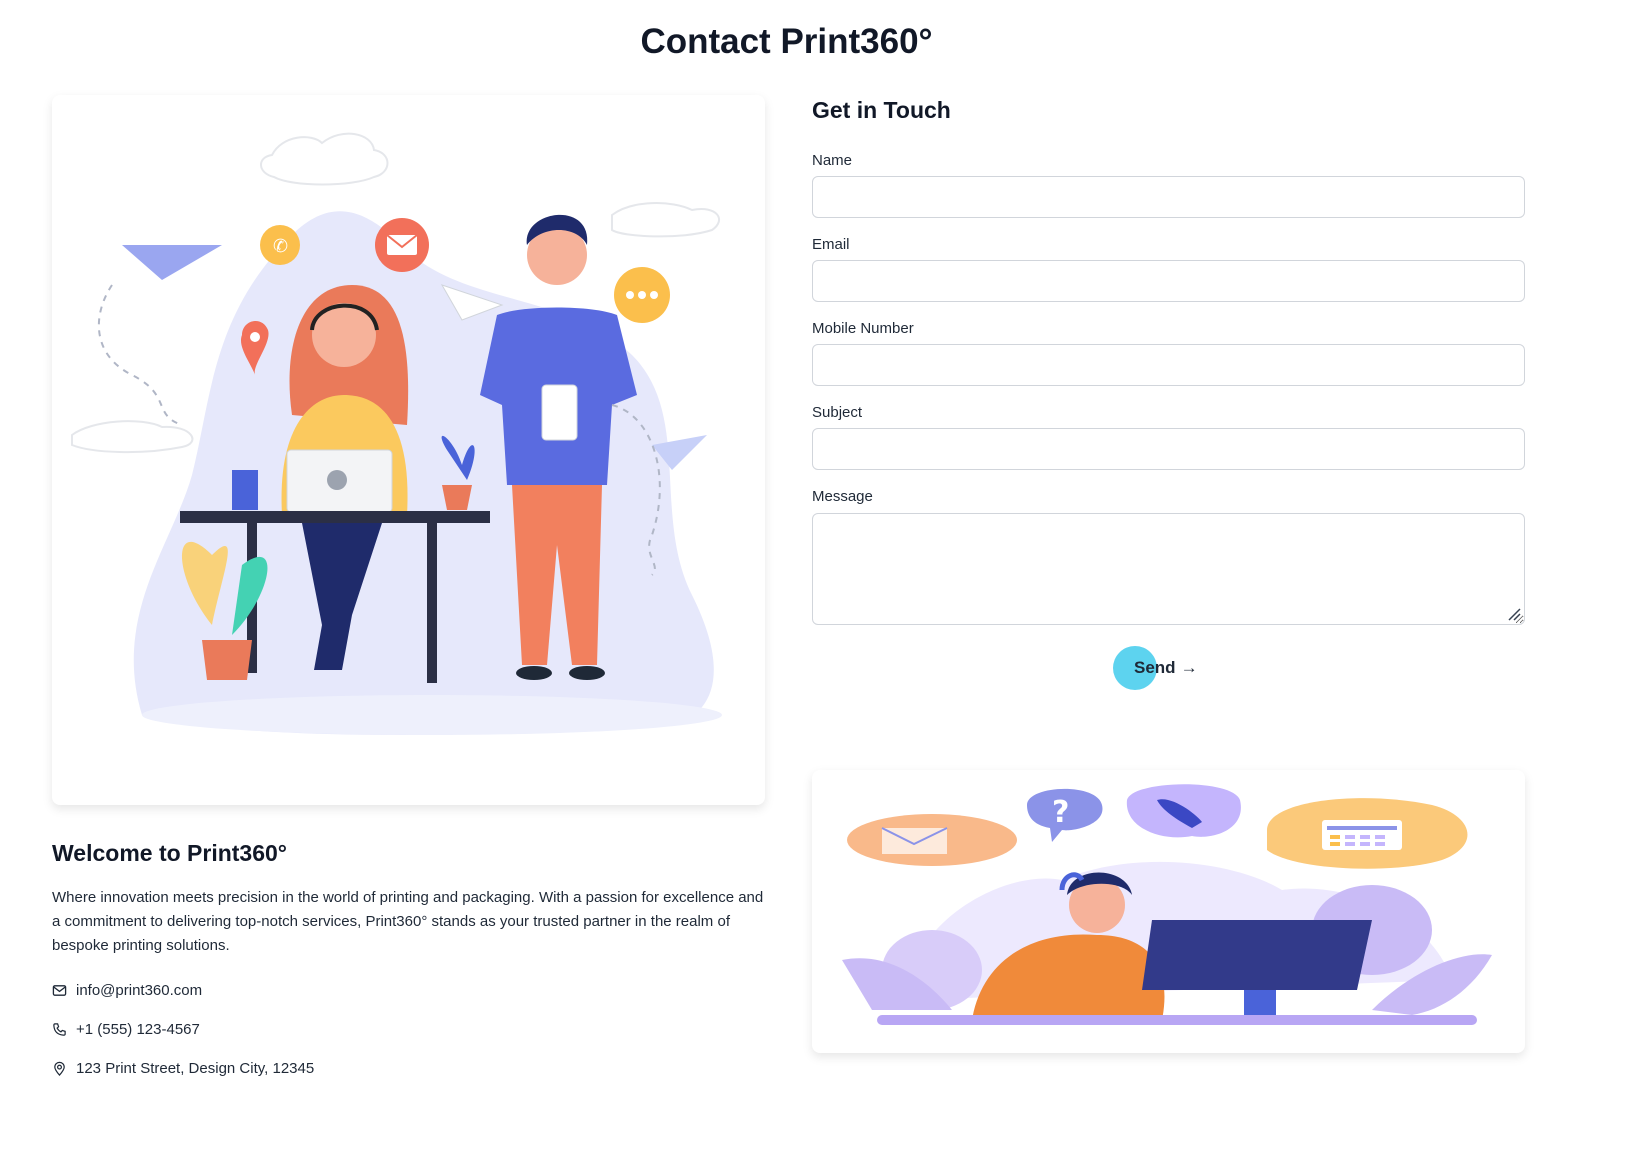 This screenshot has width=1643, height=1151. Describe the element at coordinates (863, 328) in the screenshot. I see `mobile-number-label: Mobile Number` at that location.